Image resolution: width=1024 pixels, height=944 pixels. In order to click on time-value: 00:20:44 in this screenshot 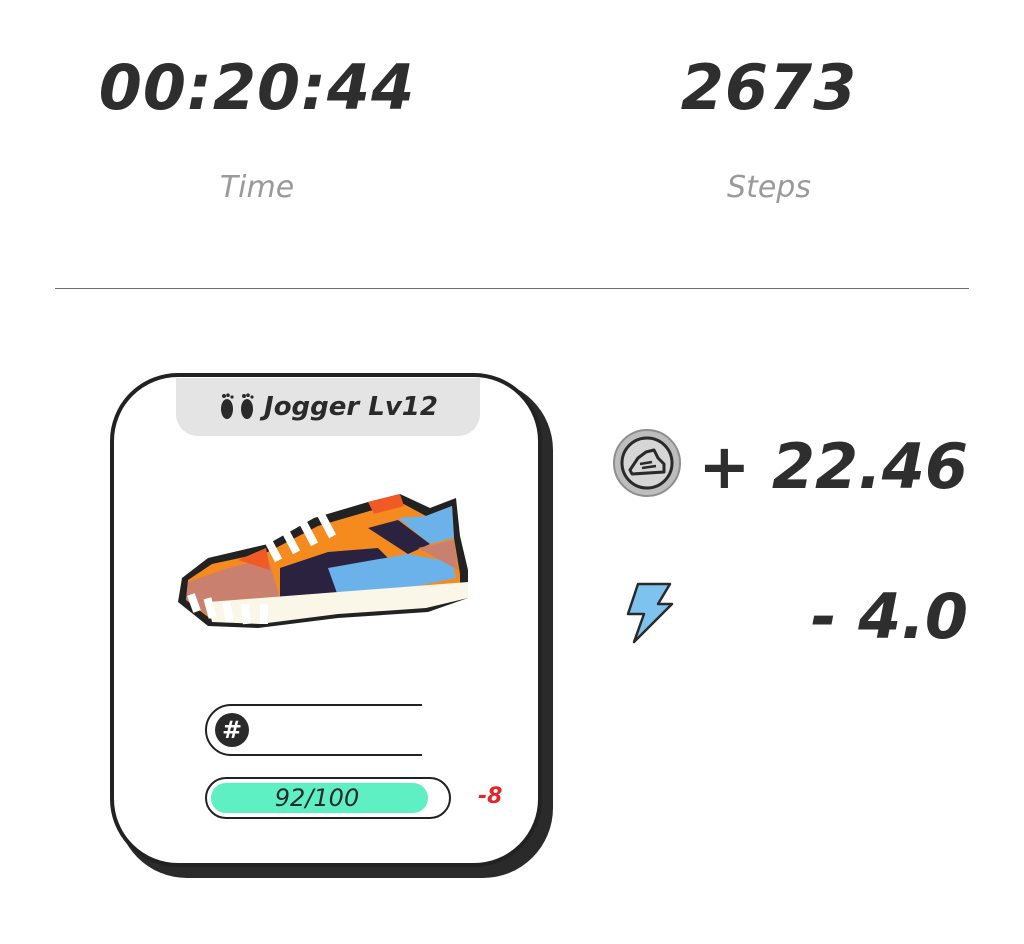, I will do `click(257, 87)`.